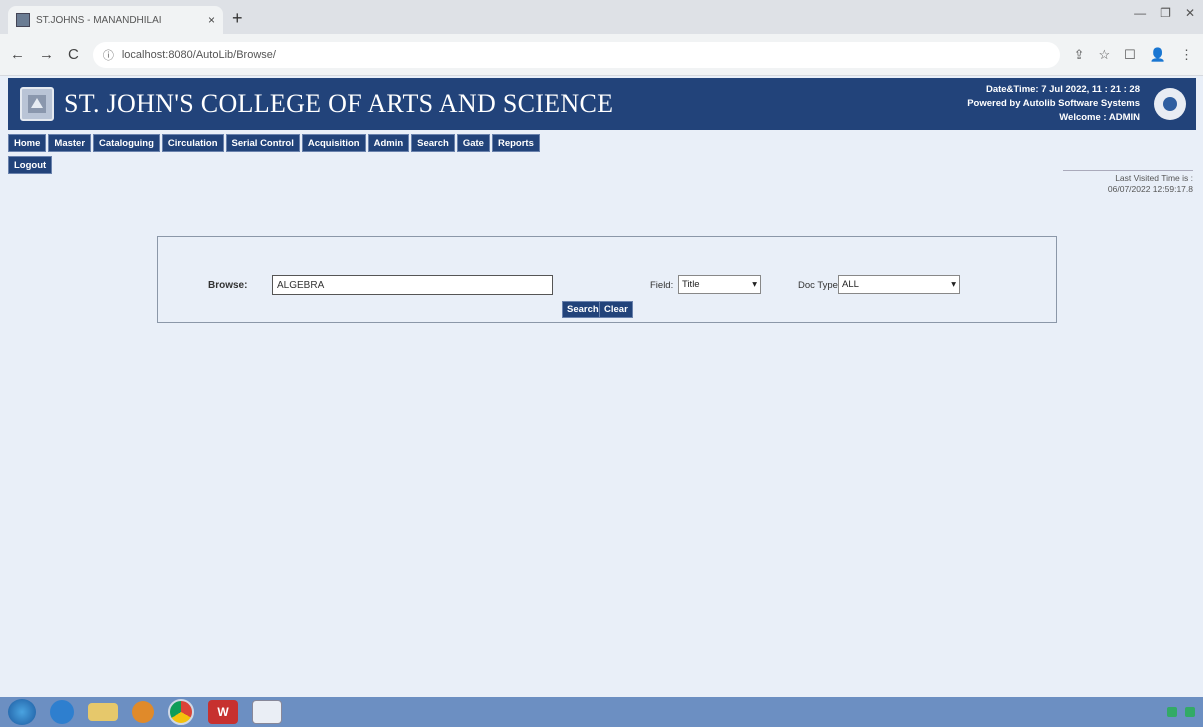  Describe the element at coordinates (262, 143) in the screenshot. I see `menu-serial-control: Serial Control` at that location.